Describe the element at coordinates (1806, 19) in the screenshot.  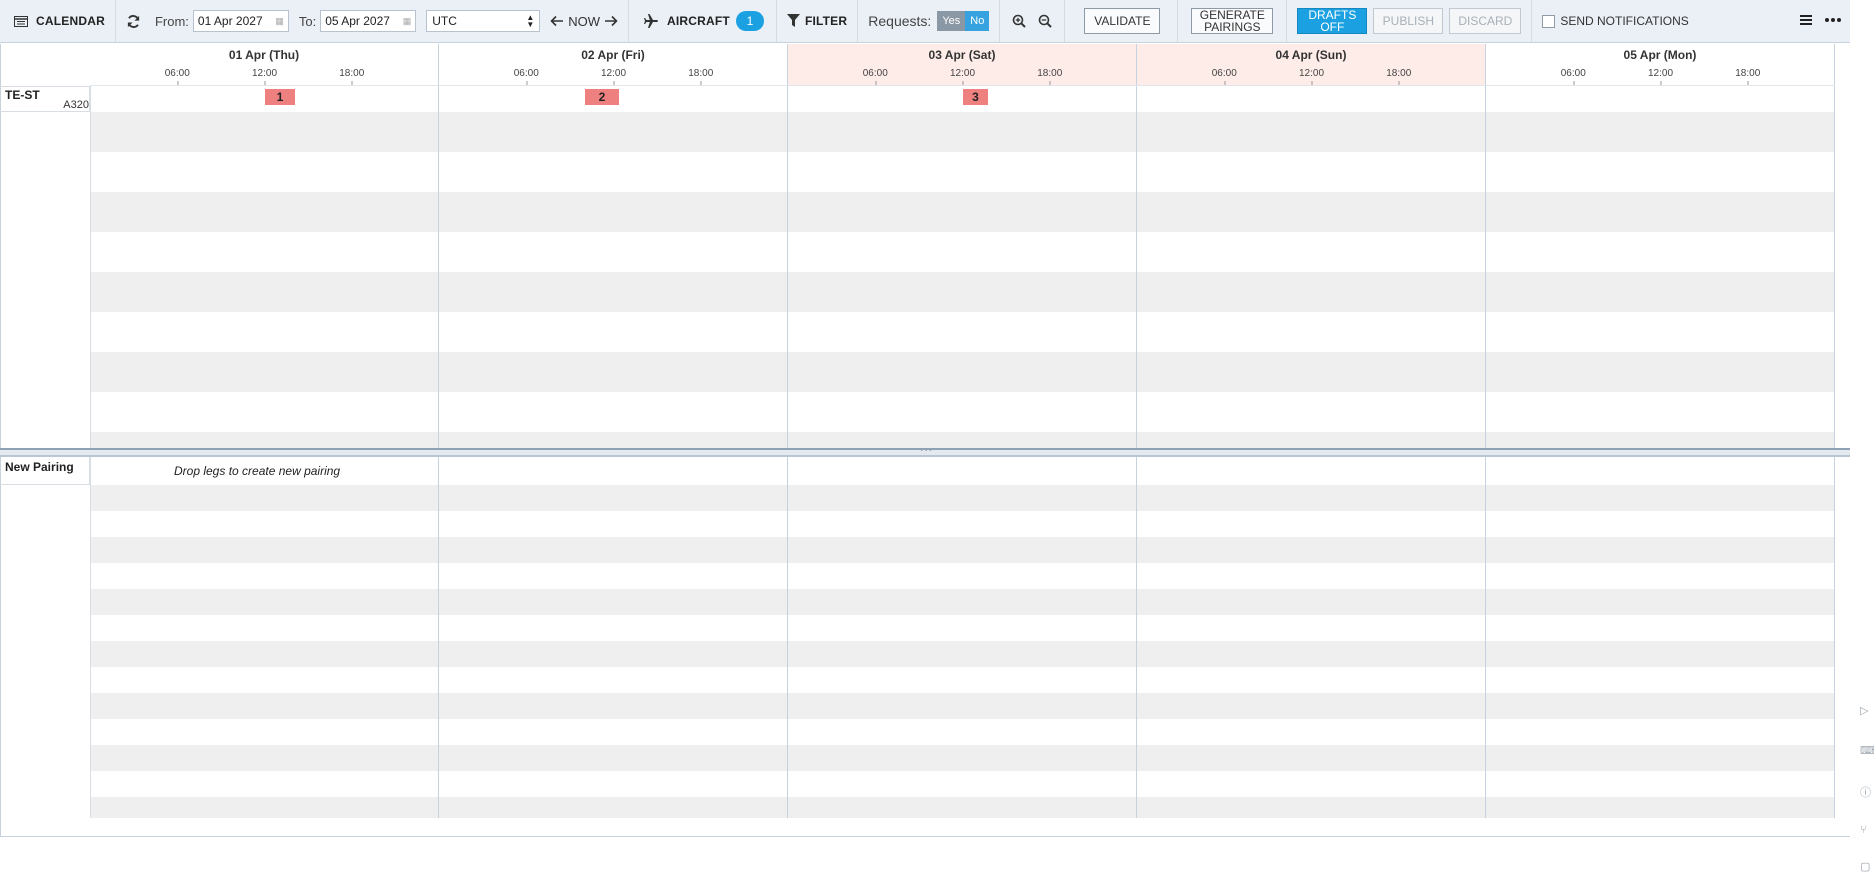
I see `hamburger-menu-icon` at that location.